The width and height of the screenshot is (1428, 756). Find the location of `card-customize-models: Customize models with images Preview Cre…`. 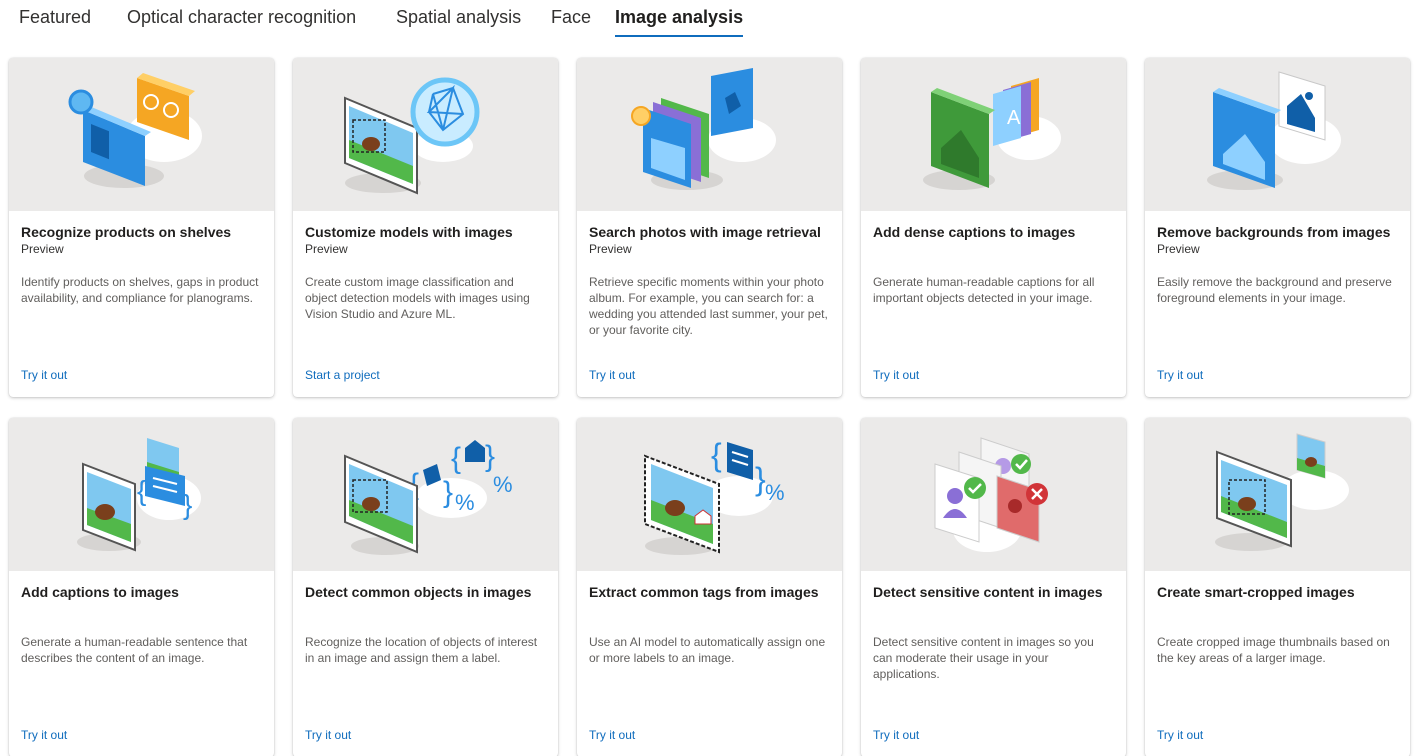

card-customize-models: Customize models with images Preview Cre… is located at coordinates (425, 227).